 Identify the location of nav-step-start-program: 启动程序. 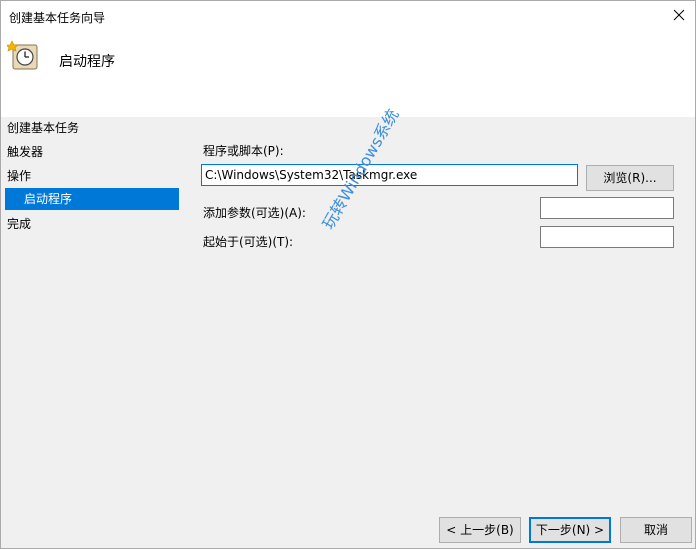
(92, 199).